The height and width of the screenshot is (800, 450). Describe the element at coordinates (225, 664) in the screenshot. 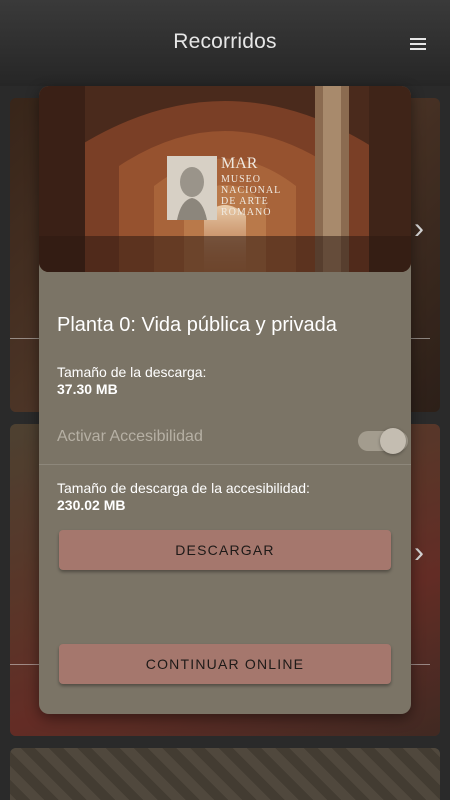

I see `continue-online-button: Continuar online` at that location.